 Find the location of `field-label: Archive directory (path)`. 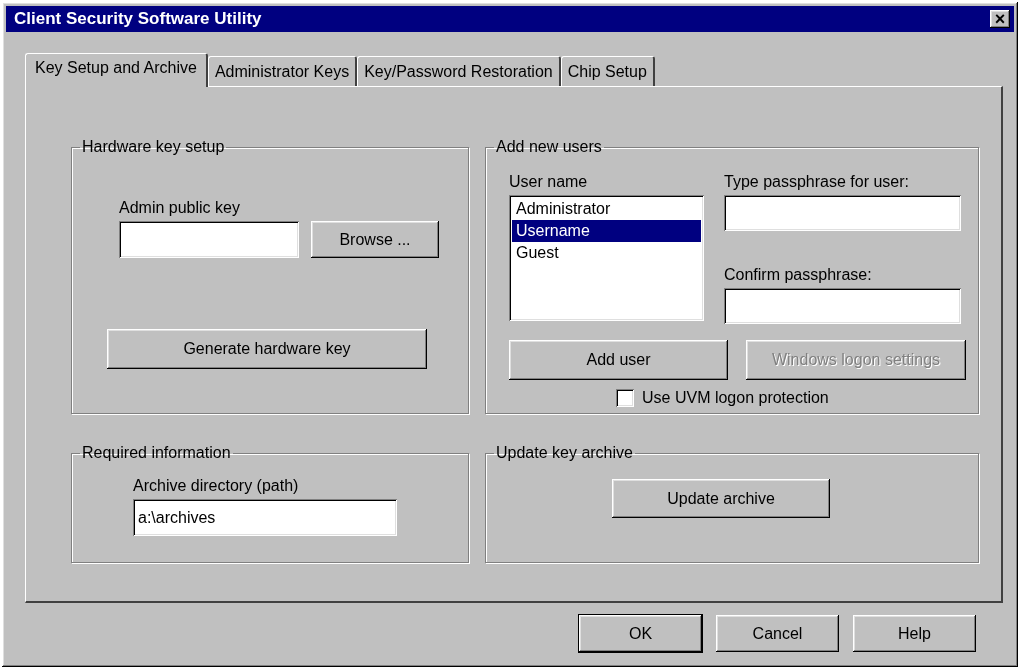

field-label: Archive directory (path) is located at coordinates (216, 486).